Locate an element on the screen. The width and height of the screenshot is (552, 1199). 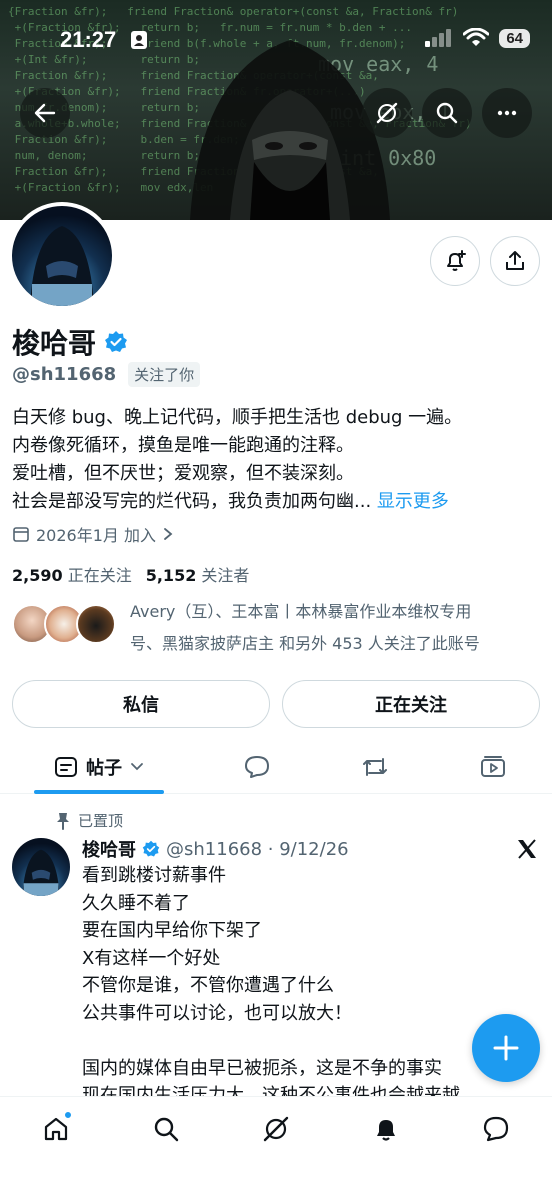
tab-posts: 帖子 is located at coordinates (99, 767).